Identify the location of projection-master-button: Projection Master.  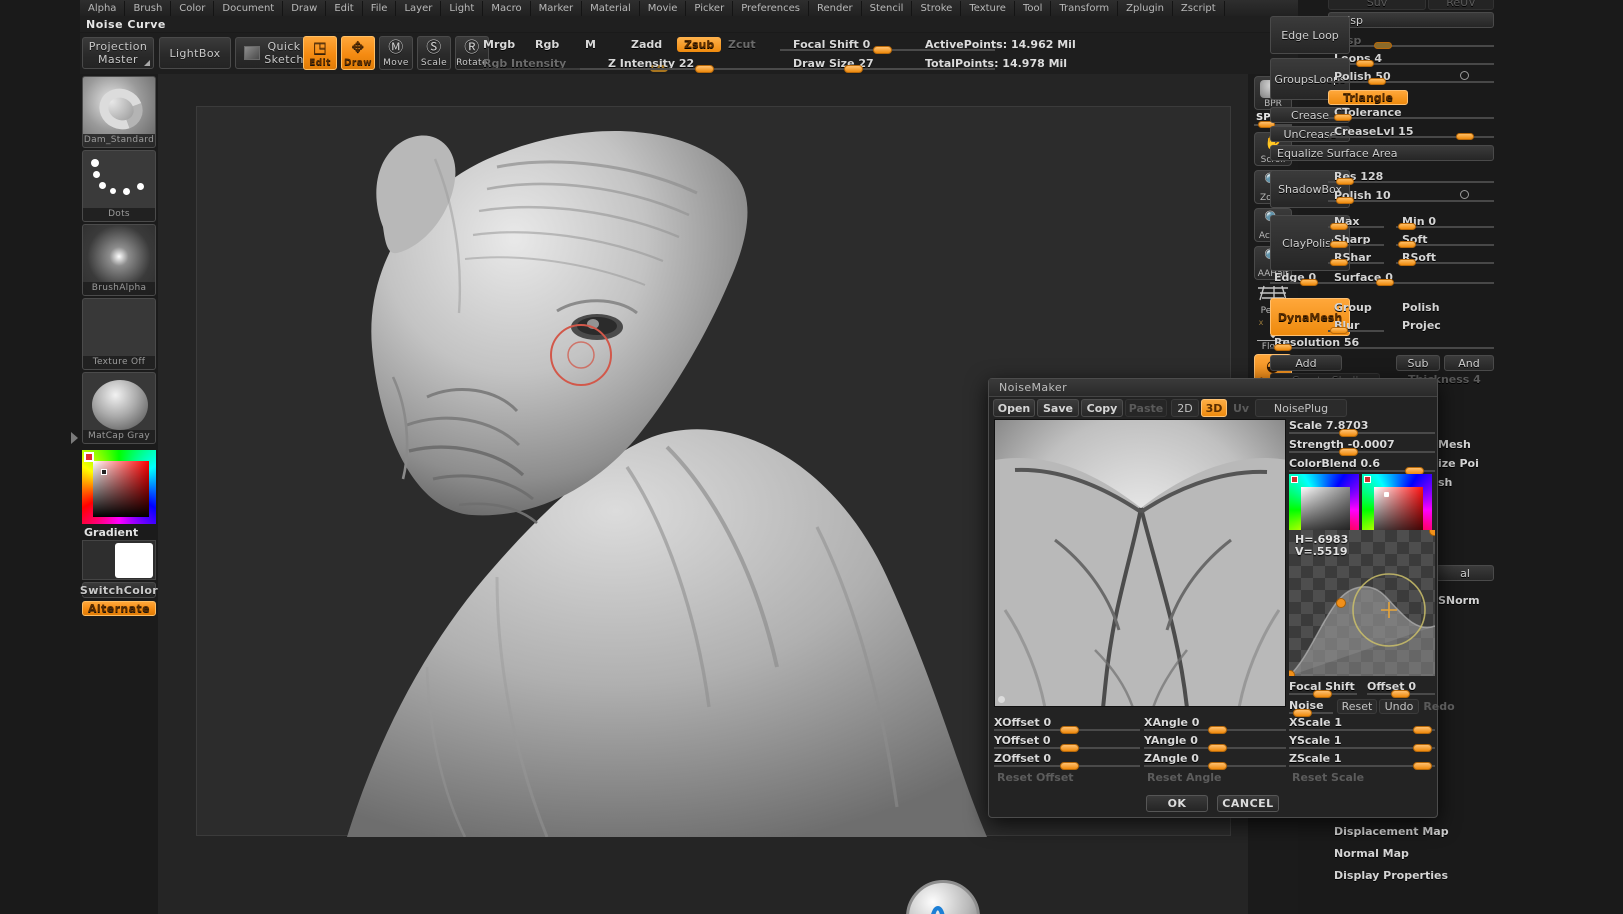
(118, 53).